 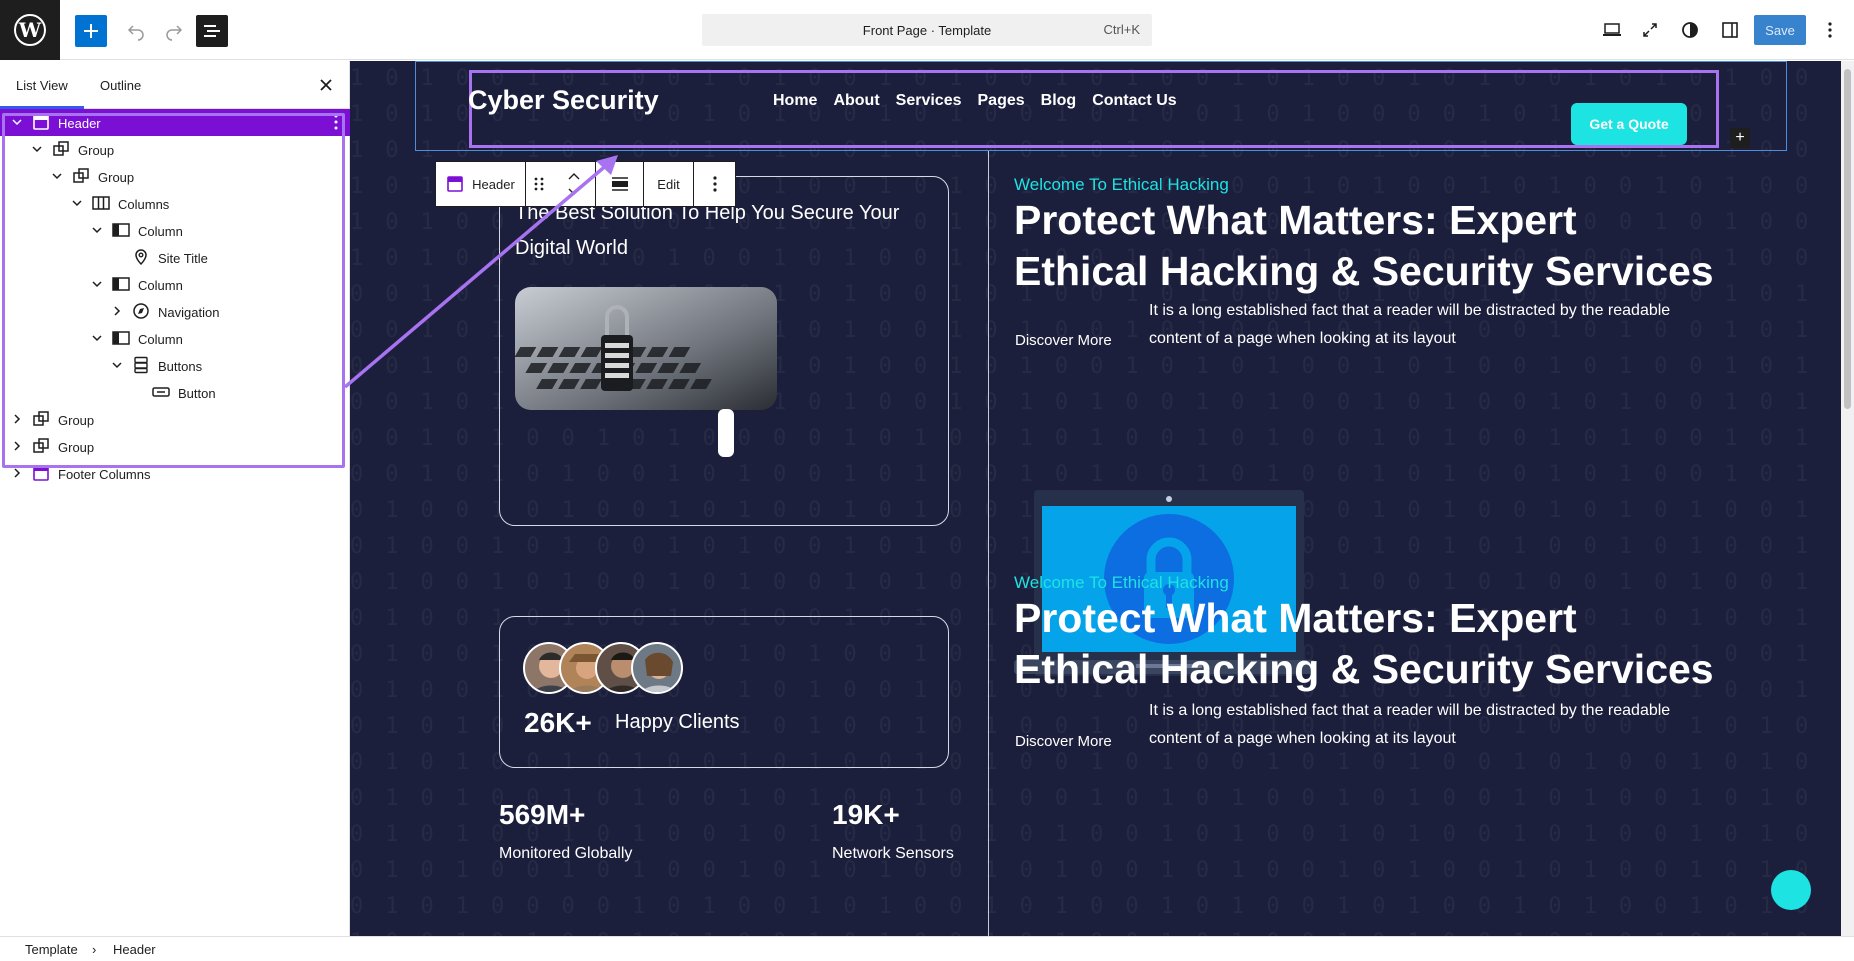 What do you see at coordinates (1791, 890) in the screenshot?
I see `chat-button` at bounding box center [1791, 890].